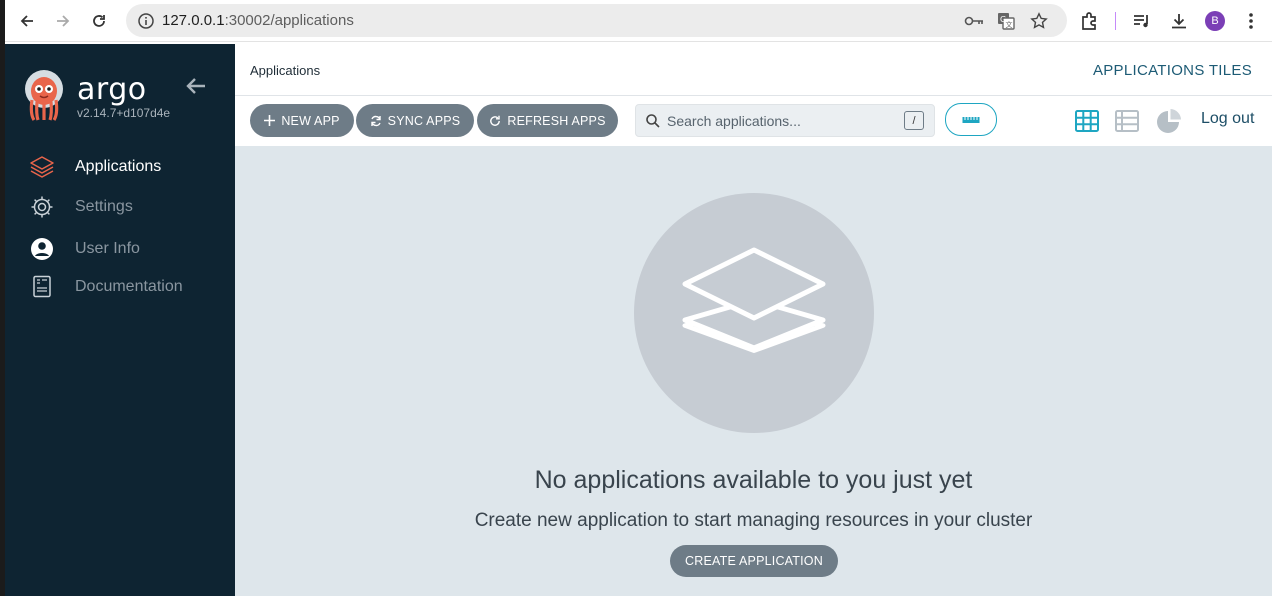 The height and width of the screenshot is (596, 1272). I want to click on reload-button, so click(99, 21).